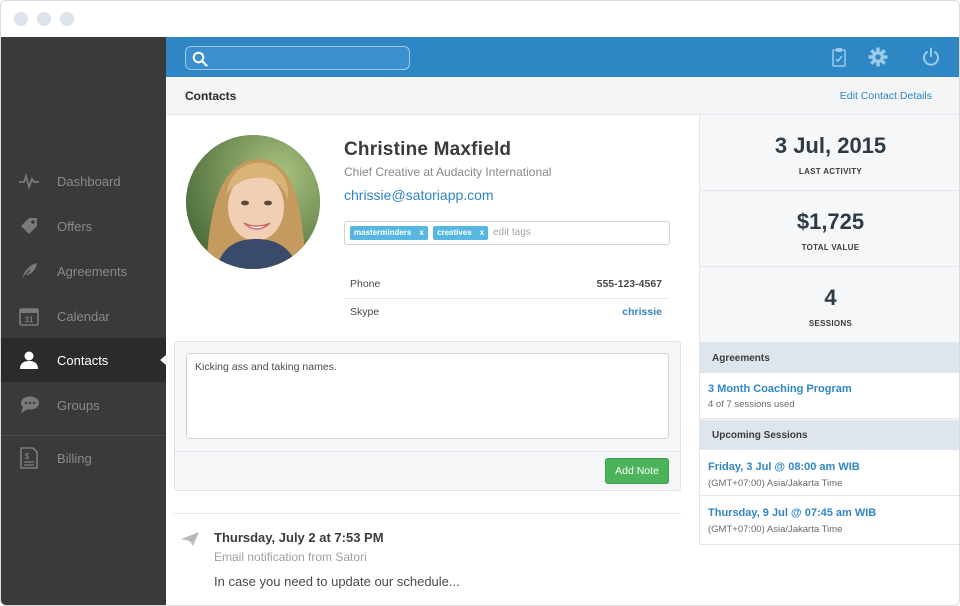 This screenshot has width=960, height=606. I want to click on tag-masterminders: masterminders x, so click(389, 233).